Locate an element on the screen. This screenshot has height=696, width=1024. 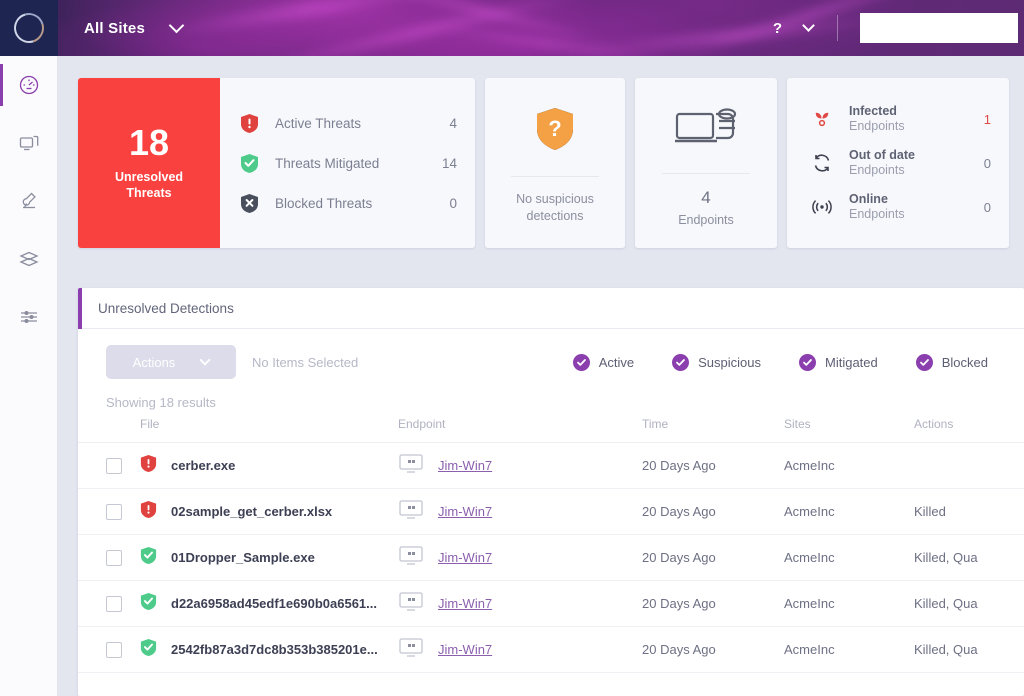
app-logo is located at coordinates (29, 28).